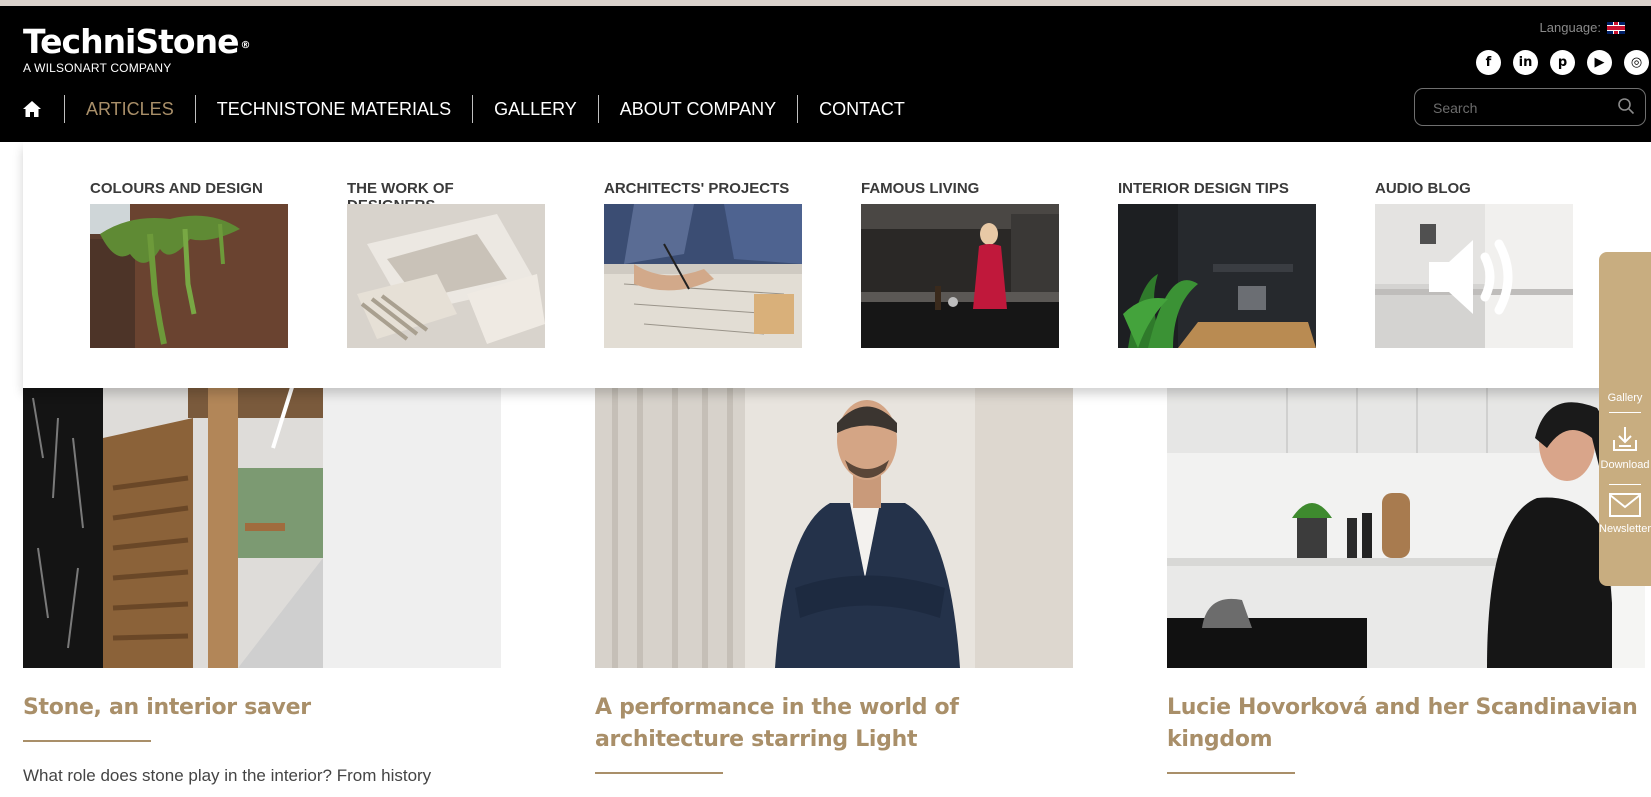  I want to click on category-audio-blog: AUDIO BLOG, so click(1474, 264).